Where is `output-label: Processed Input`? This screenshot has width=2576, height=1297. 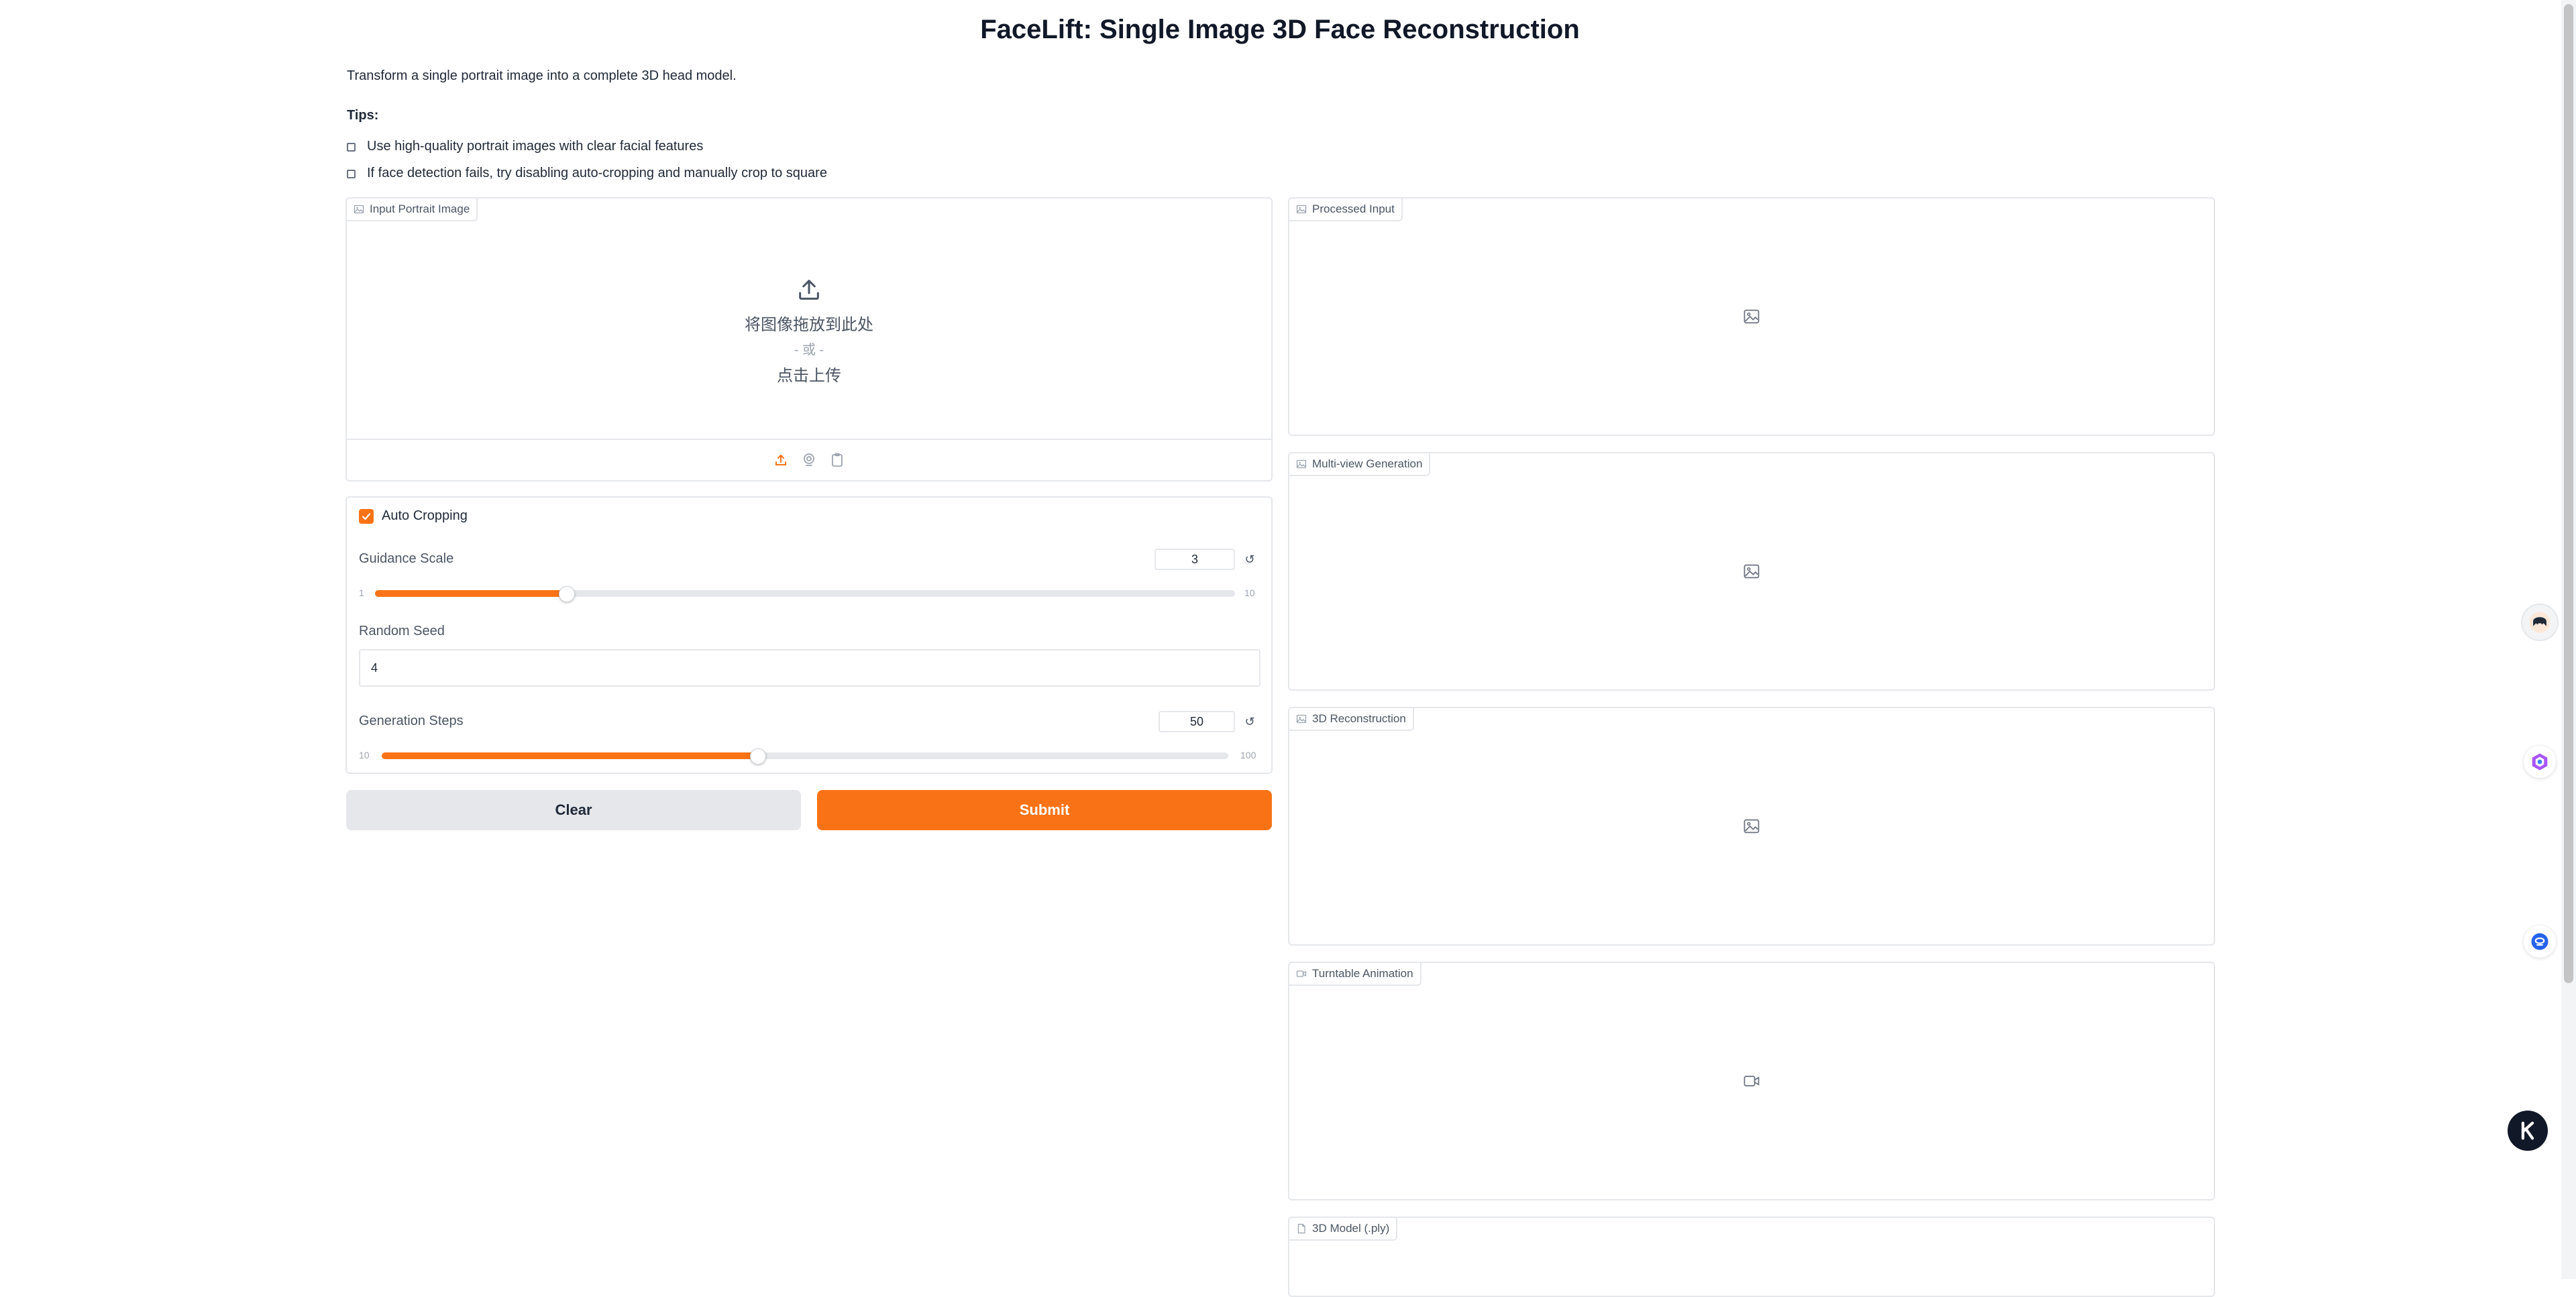
output-label: Processed Input is located at coordinates (1346, 210).